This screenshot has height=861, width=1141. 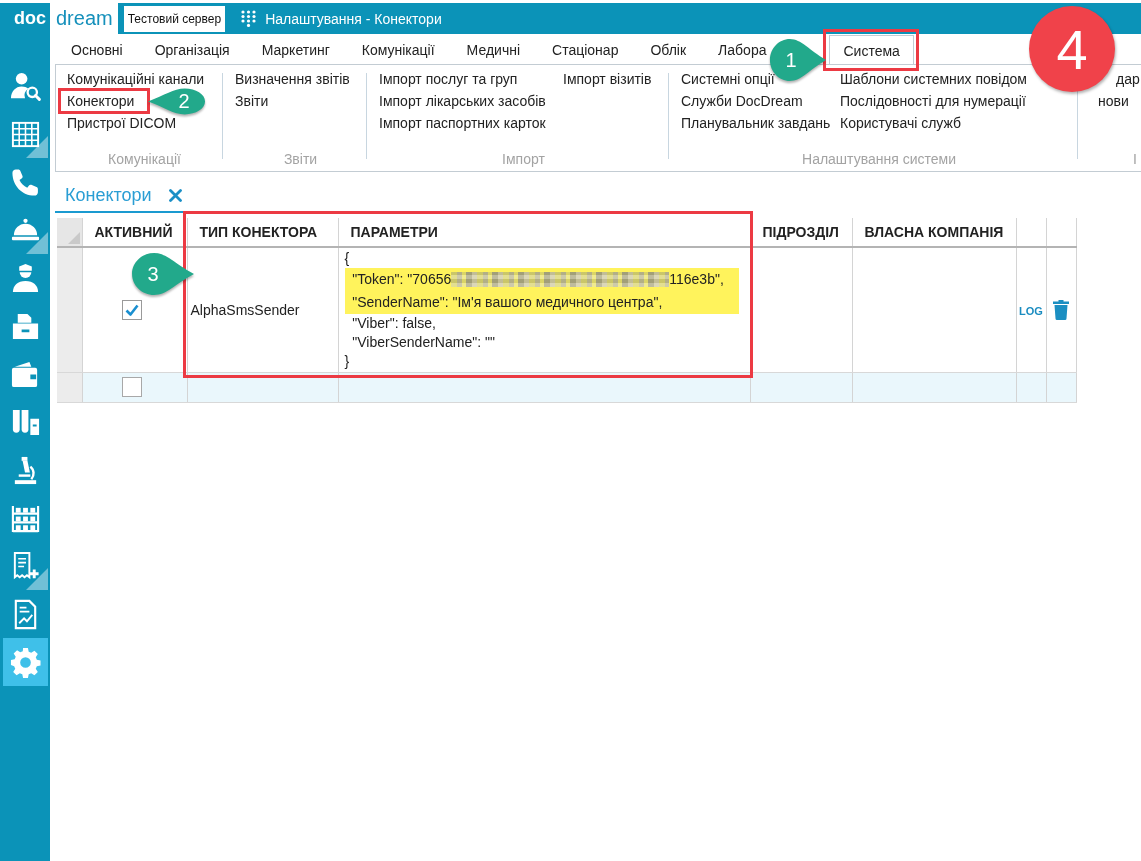 I want to click on person-with-cap-icon, so click(x=25, y=278).